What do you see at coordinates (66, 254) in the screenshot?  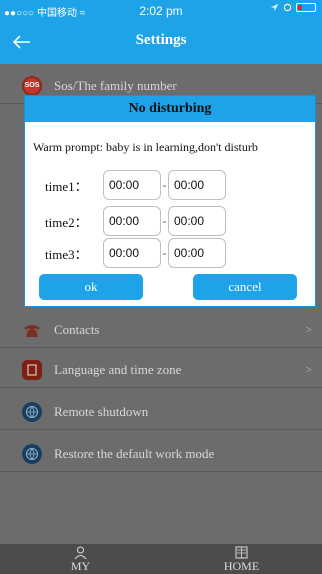 I see `time-label: time3：` at bounding box center [66, 254].